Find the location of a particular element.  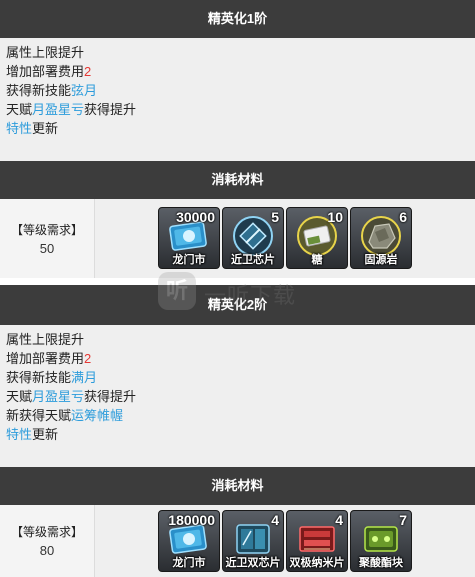

description-line: 获得新技能满月 is located at coordinates (237, 377).